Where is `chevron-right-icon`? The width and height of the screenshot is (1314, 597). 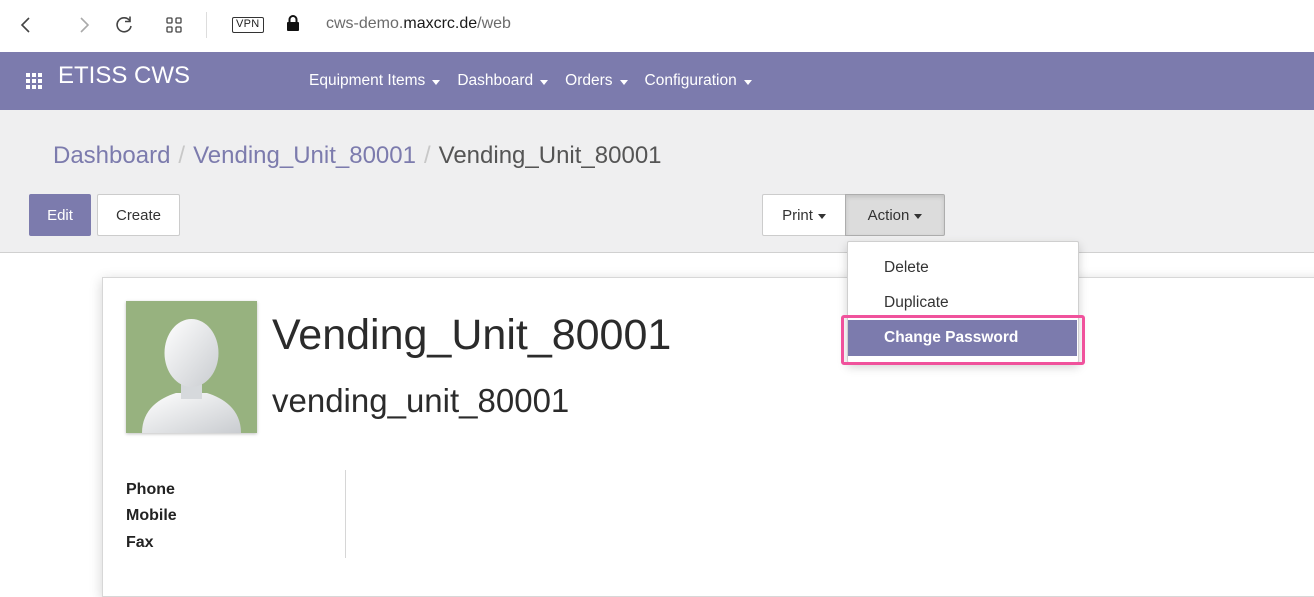 chevron-right-icon is located at coordinates (85, 25).